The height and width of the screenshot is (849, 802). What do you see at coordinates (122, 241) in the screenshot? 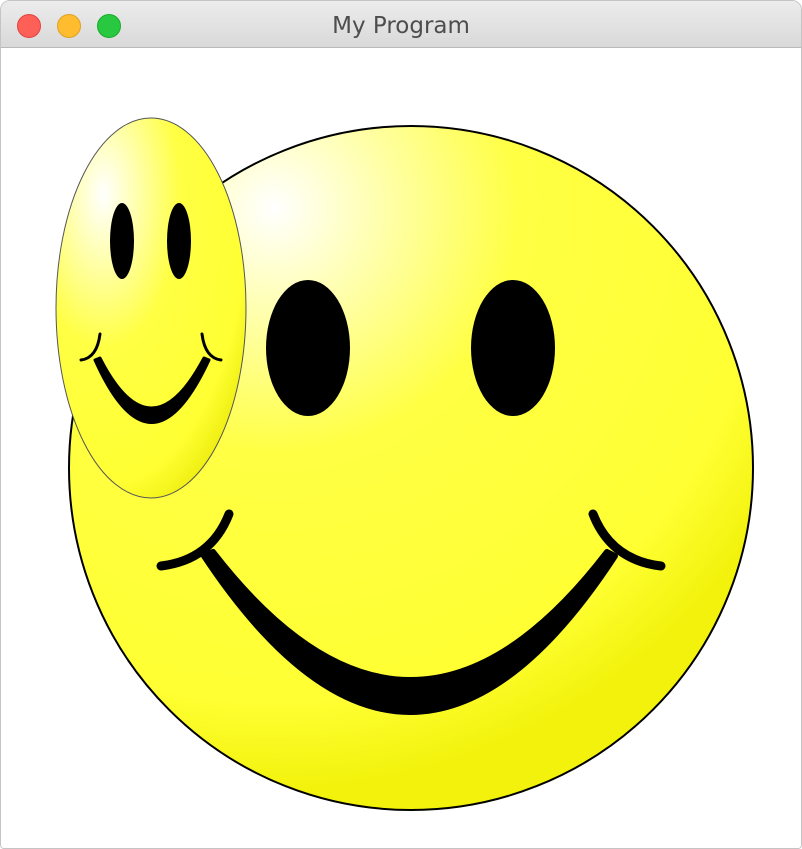
I see `small-left-eye` at bounding box center [122, 241].